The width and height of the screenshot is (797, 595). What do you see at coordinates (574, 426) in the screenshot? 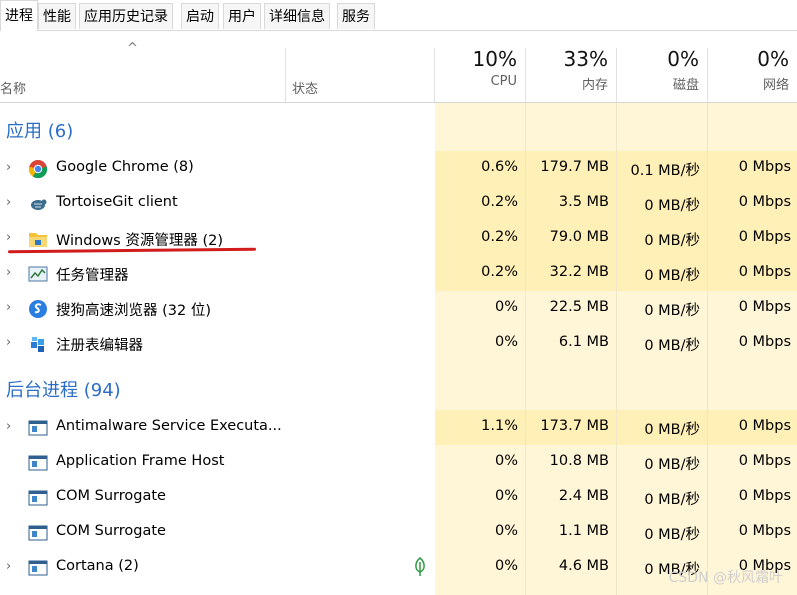
I see `memory-value: 173.7 MB` at bounding box center [574, 426].